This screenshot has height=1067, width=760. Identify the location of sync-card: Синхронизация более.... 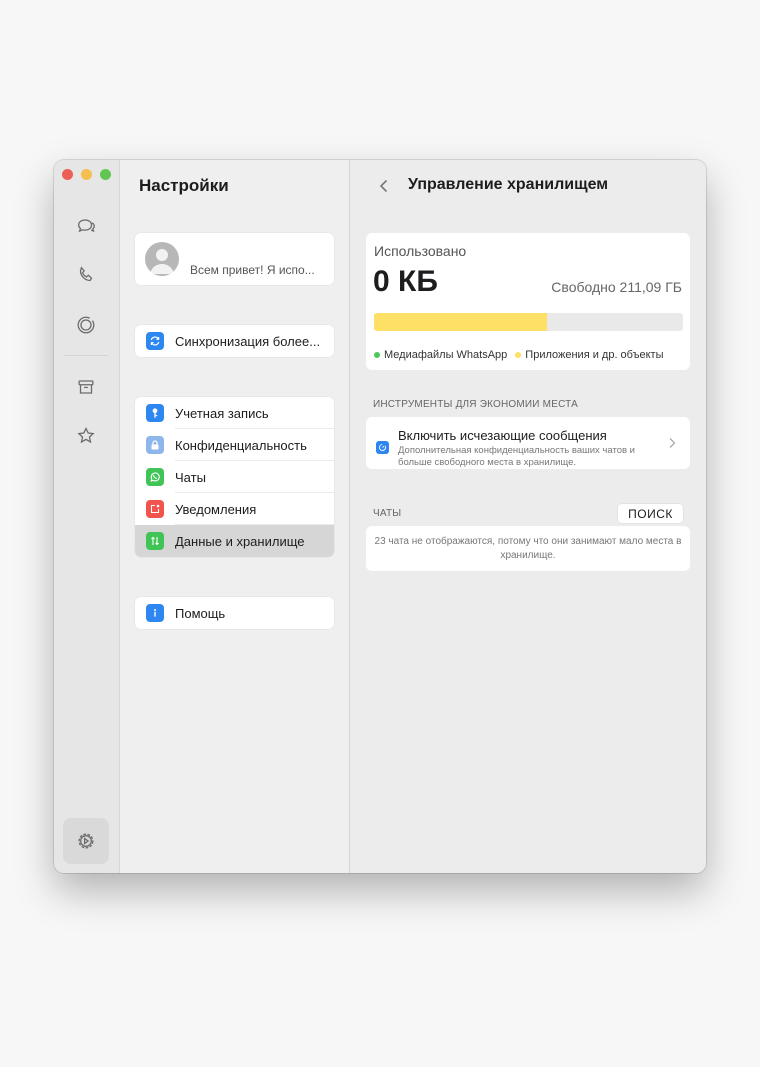
(234, 341).